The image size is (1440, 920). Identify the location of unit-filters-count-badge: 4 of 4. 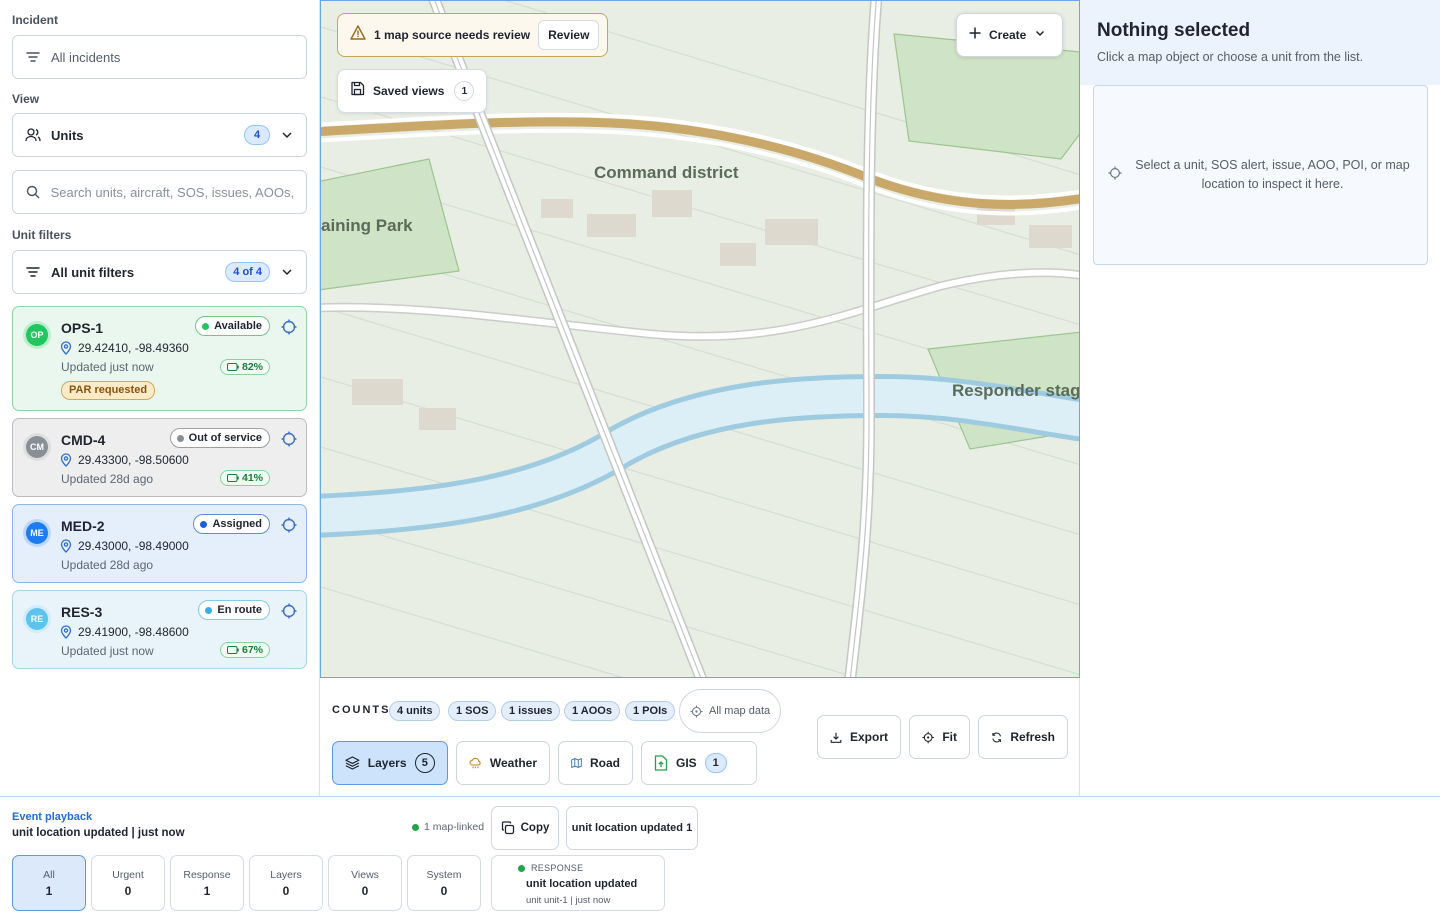
(247, 272).